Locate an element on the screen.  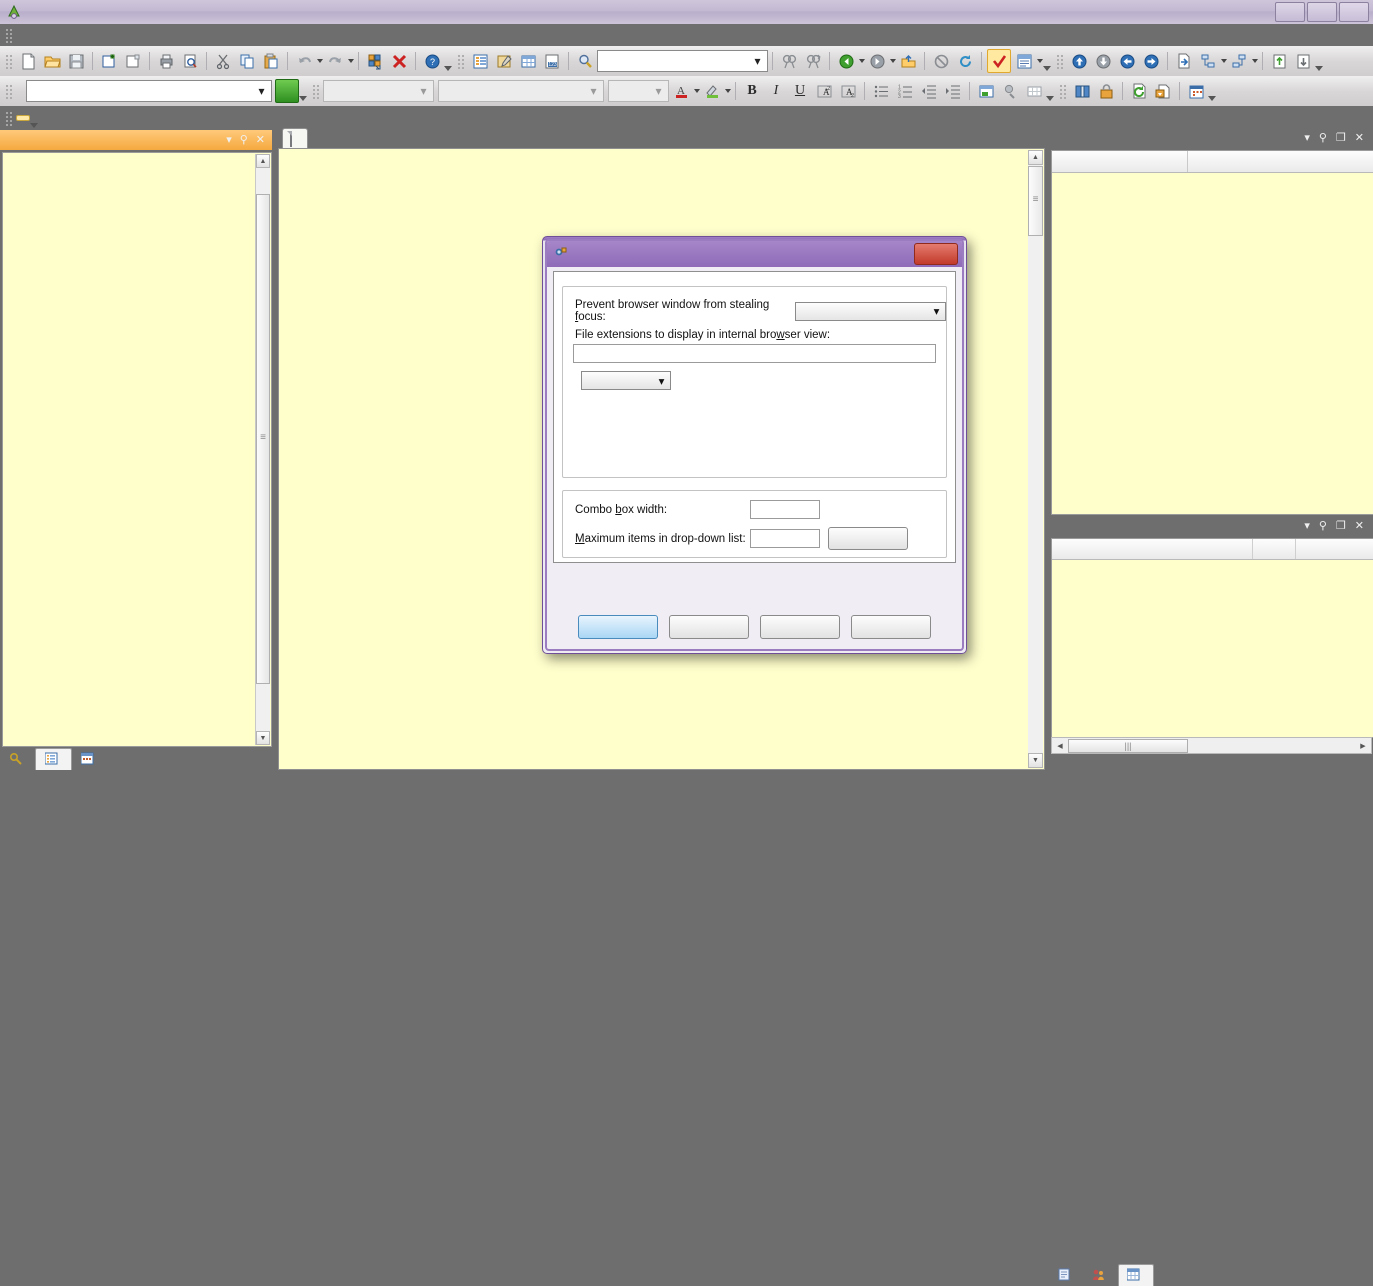
search-icon is located at coordinates (585, 61).